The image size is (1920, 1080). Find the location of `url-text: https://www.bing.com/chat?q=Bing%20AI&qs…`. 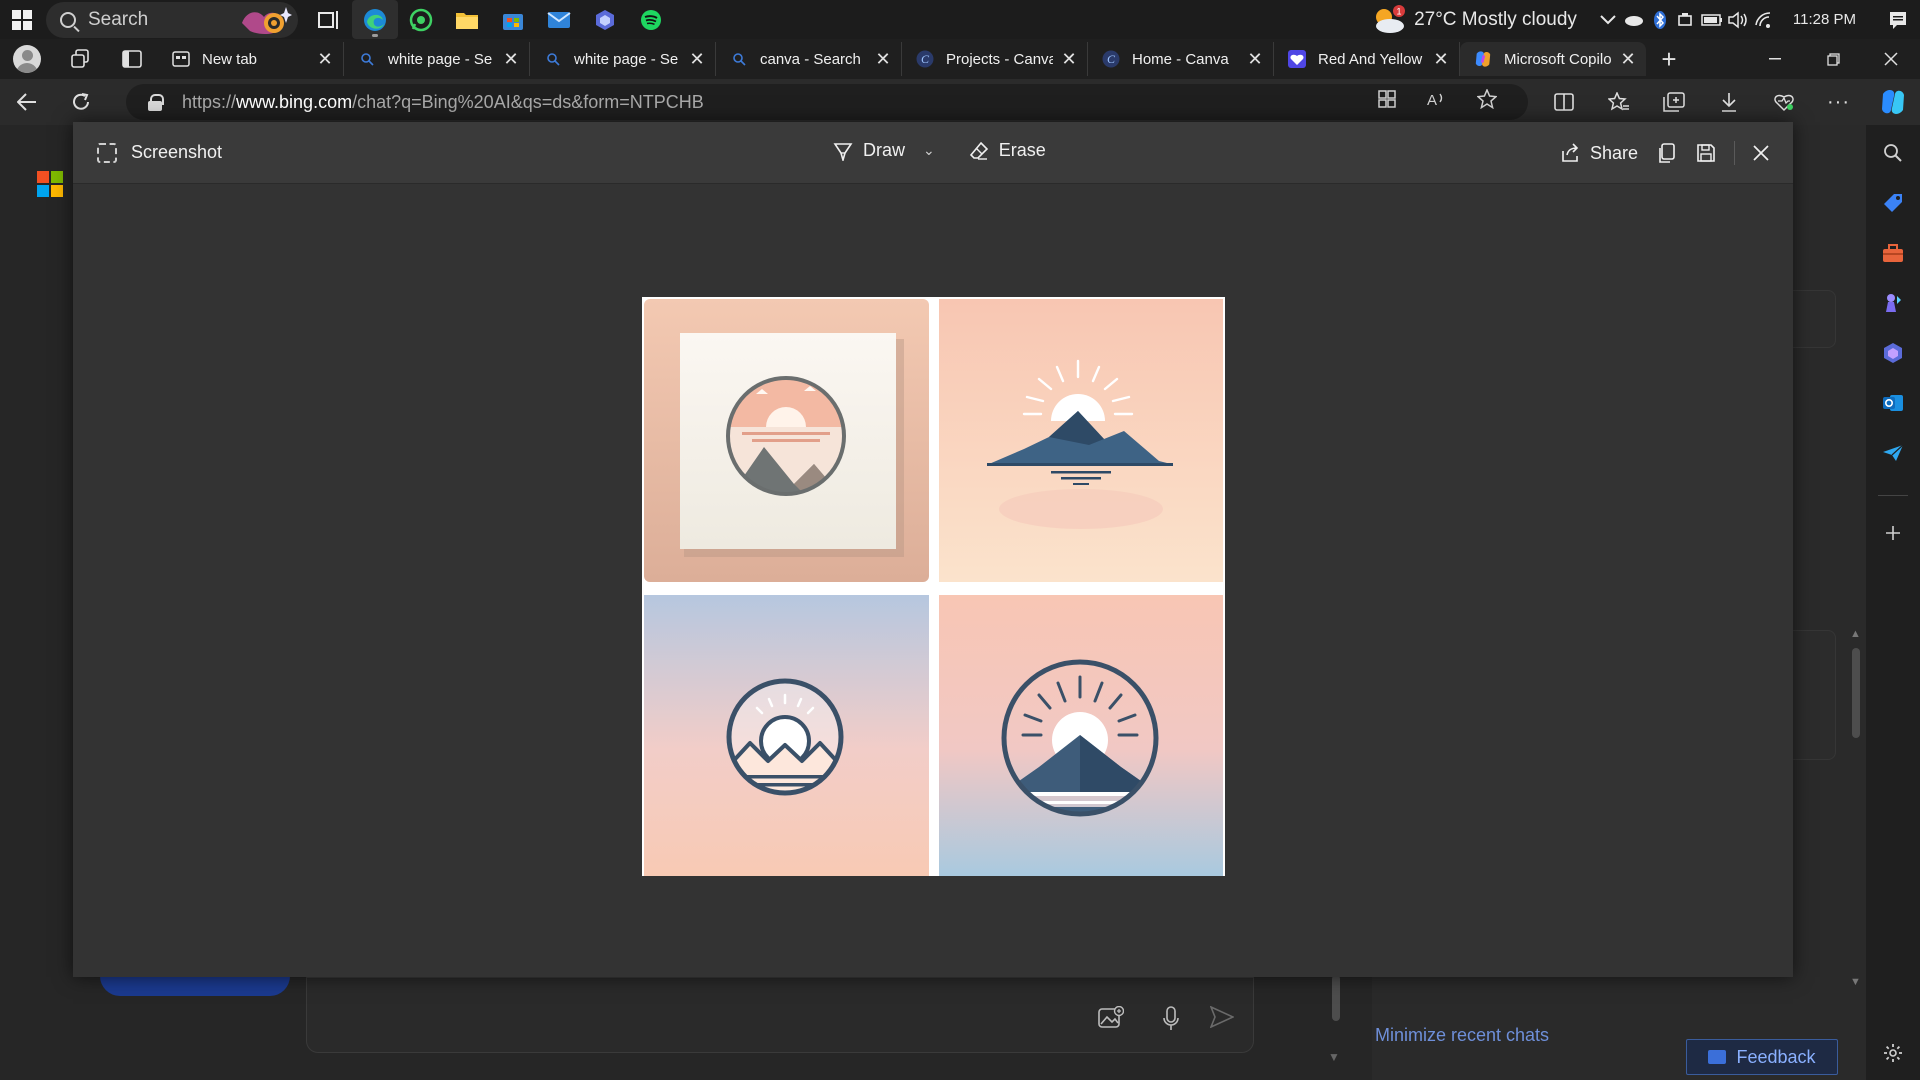

url-text: https://www.bing.com/chat?q=Bing%20AI&qs… is located at coordinates (443, 102).